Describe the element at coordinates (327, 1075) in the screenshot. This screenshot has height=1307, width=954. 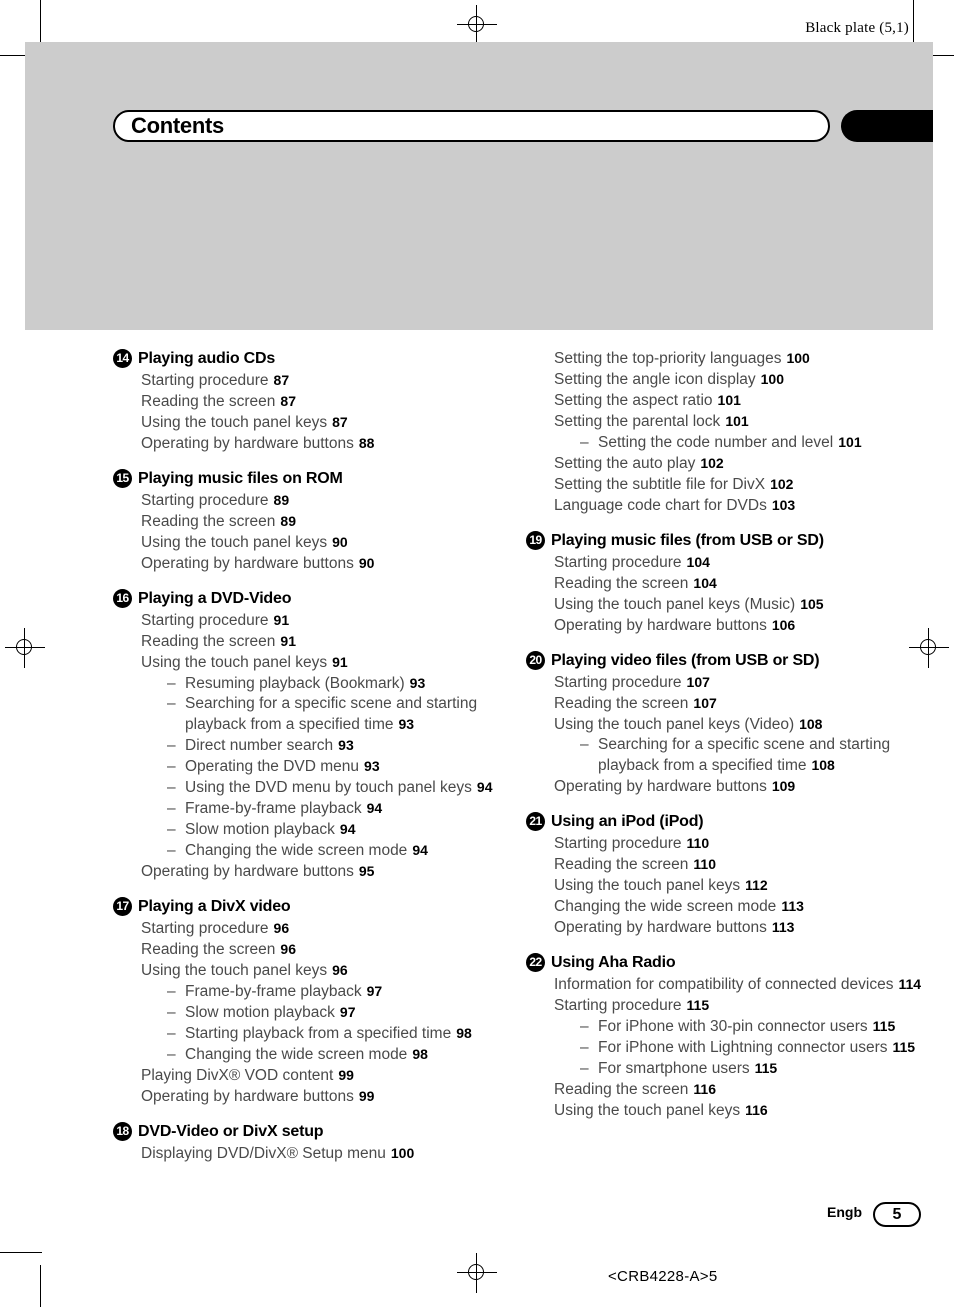
I see `toc-entry: Playing DivX® VOD content 99` at that location.